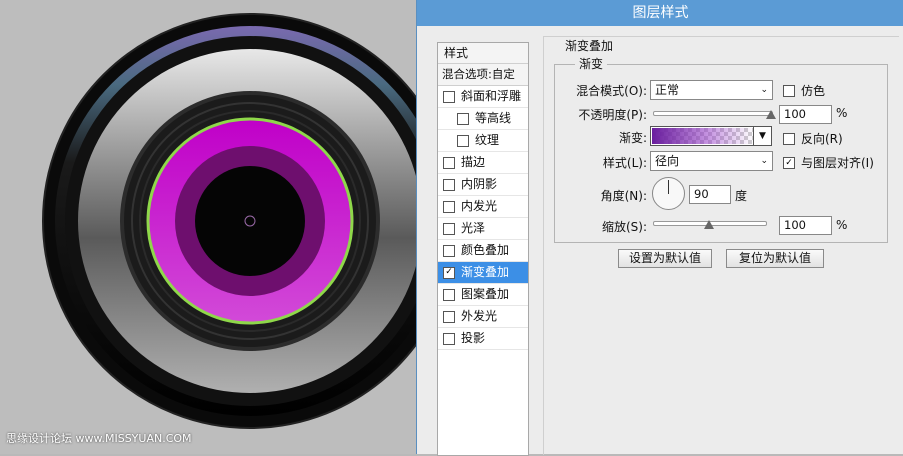 This screenshot has height=456, width=903. What do you see at coordinates (485, 294) in the screenshot?
I see `style-item-label: 图案叠加` at bounding box center [485, 294].